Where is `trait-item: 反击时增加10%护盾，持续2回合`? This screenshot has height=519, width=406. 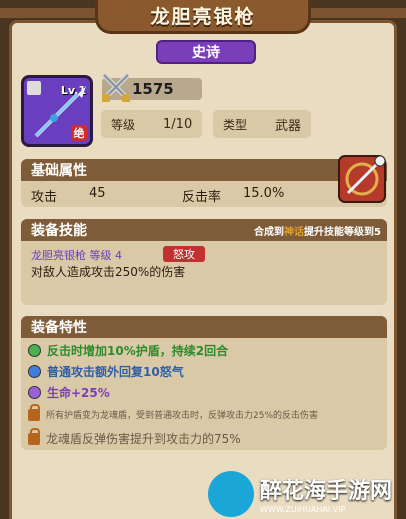 trait-item: 反击时增加10%护盾，持续2回合 is located at coordinates (128, 350).